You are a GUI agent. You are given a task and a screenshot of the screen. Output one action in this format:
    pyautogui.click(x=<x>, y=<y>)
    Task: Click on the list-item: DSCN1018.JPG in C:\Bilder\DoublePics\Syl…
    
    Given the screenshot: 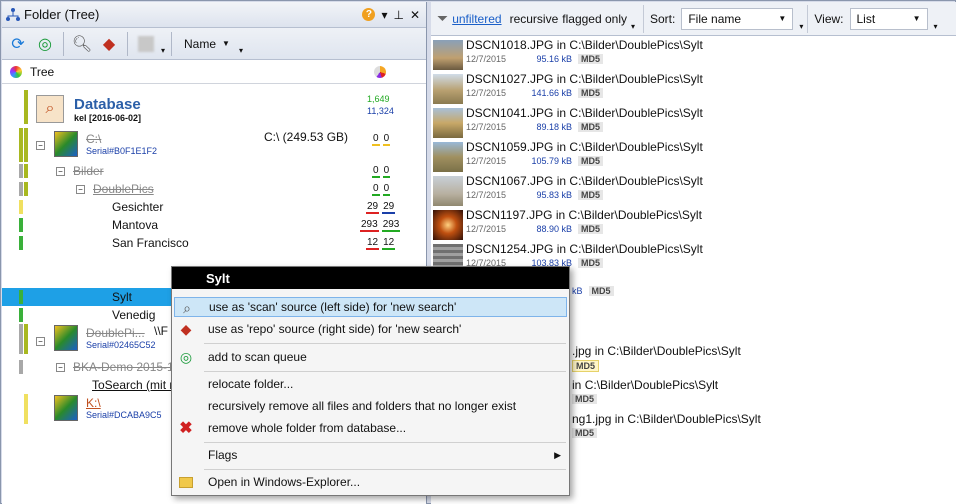 What is the action you would take?
    pyautogui.click(x=568, y=55)
    